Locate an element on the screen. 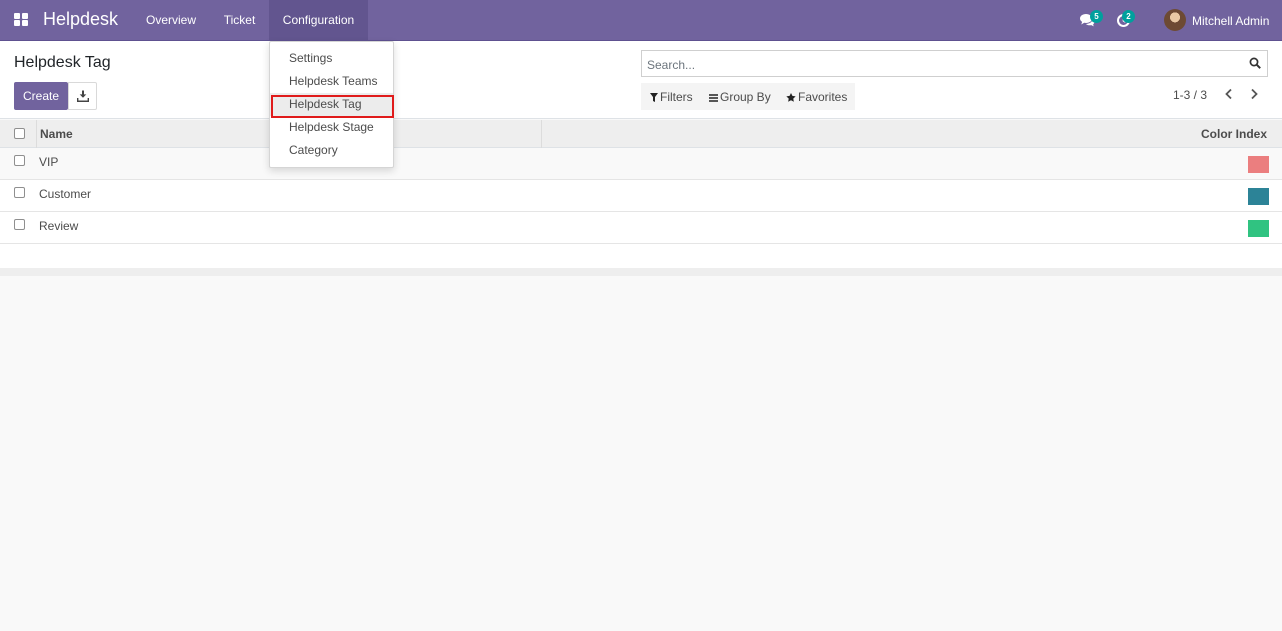 This screenshot has height=631, width=1282. list-header: Name Color Index is located at coordinates (641, 134).